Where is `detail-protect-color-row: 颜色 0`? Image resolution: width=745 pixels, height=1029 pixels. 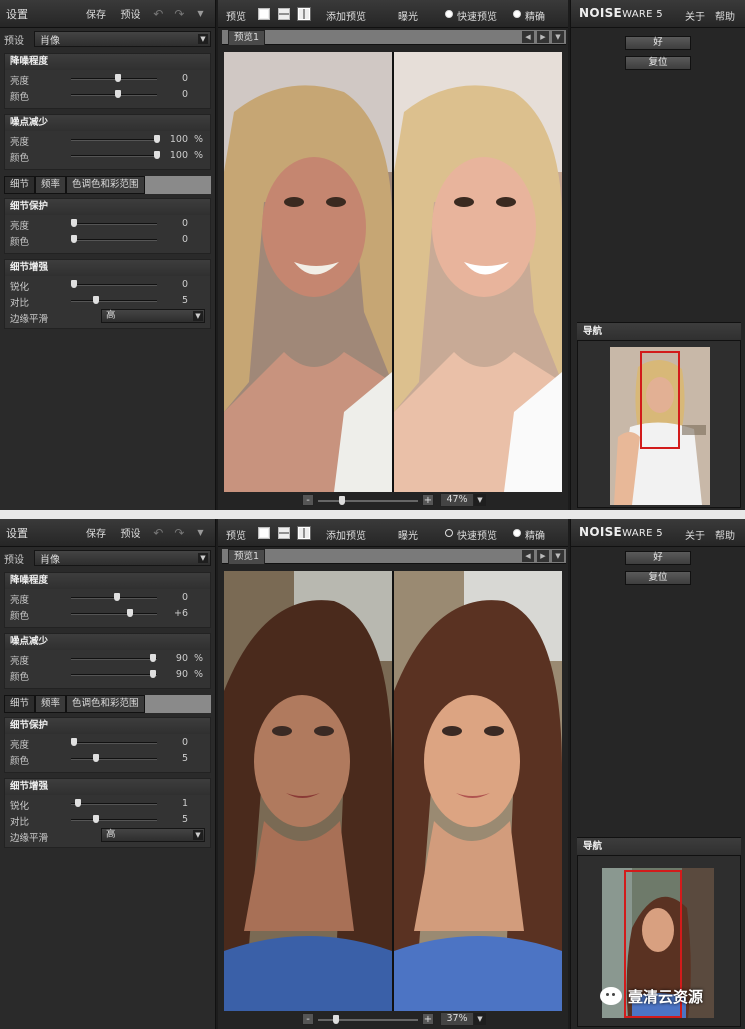 detail-protect-color-row: 颜色 0 is located at coordinates (107, 239).